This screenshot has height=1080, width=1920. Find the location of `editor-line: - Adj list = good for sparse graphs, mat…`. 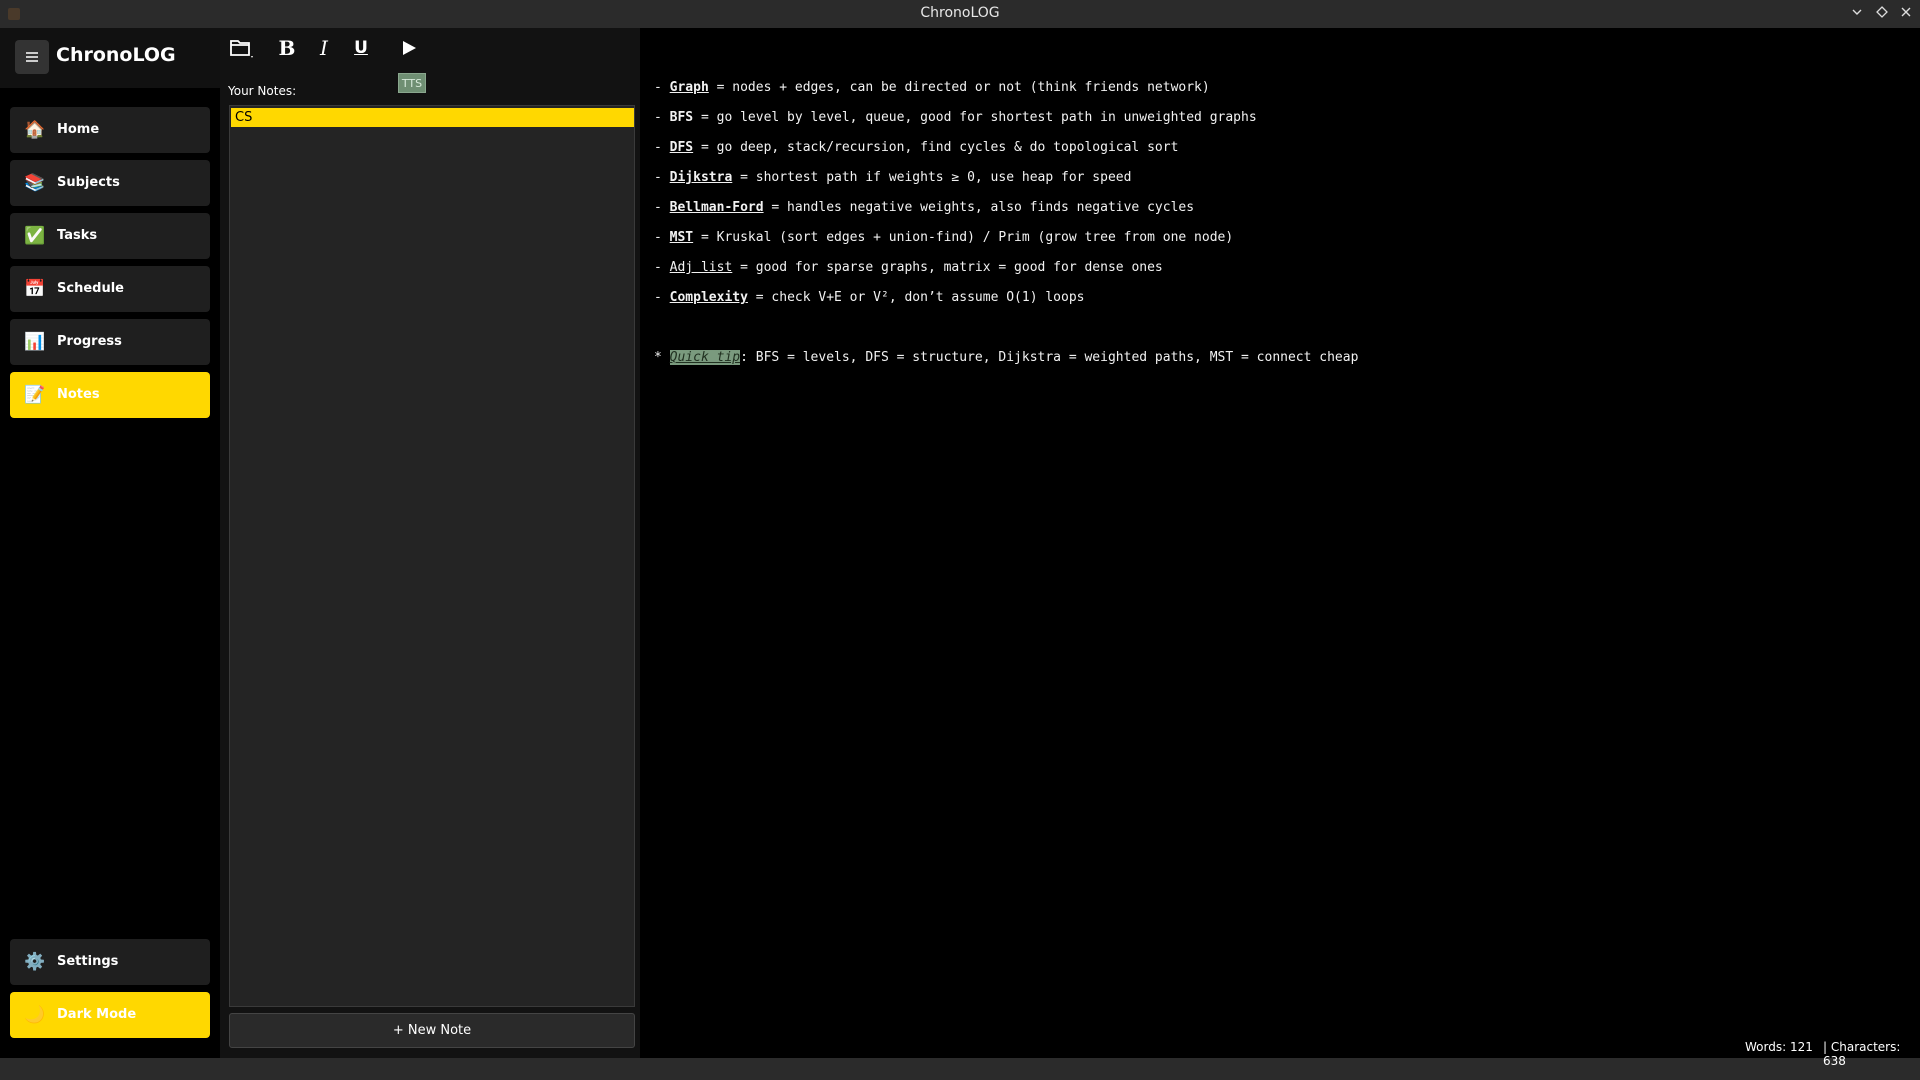

editor-line: - Adj list = good for sparse graphs, mat… is located at coordinates (908, 267).